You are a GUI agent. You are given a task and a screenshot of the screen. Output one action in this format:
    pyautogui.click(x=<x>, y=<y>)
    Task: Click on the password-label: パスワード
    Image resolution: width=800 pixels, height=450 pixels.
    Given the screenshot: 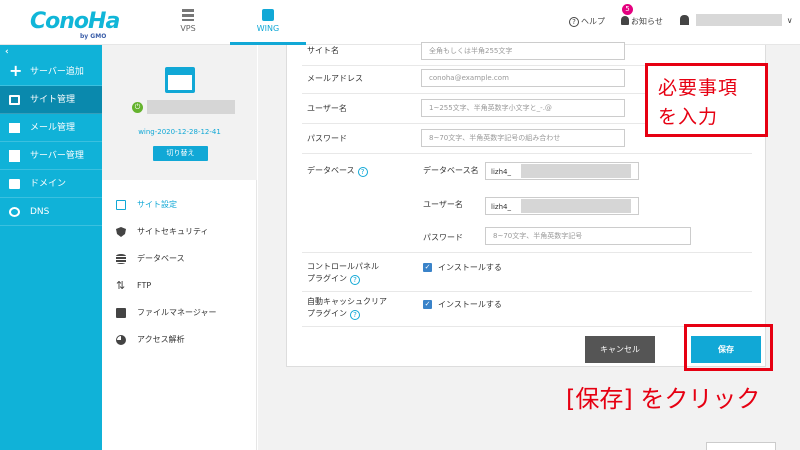 What is the action you would take?
    pyautogui.click(x=327, y=138)
    